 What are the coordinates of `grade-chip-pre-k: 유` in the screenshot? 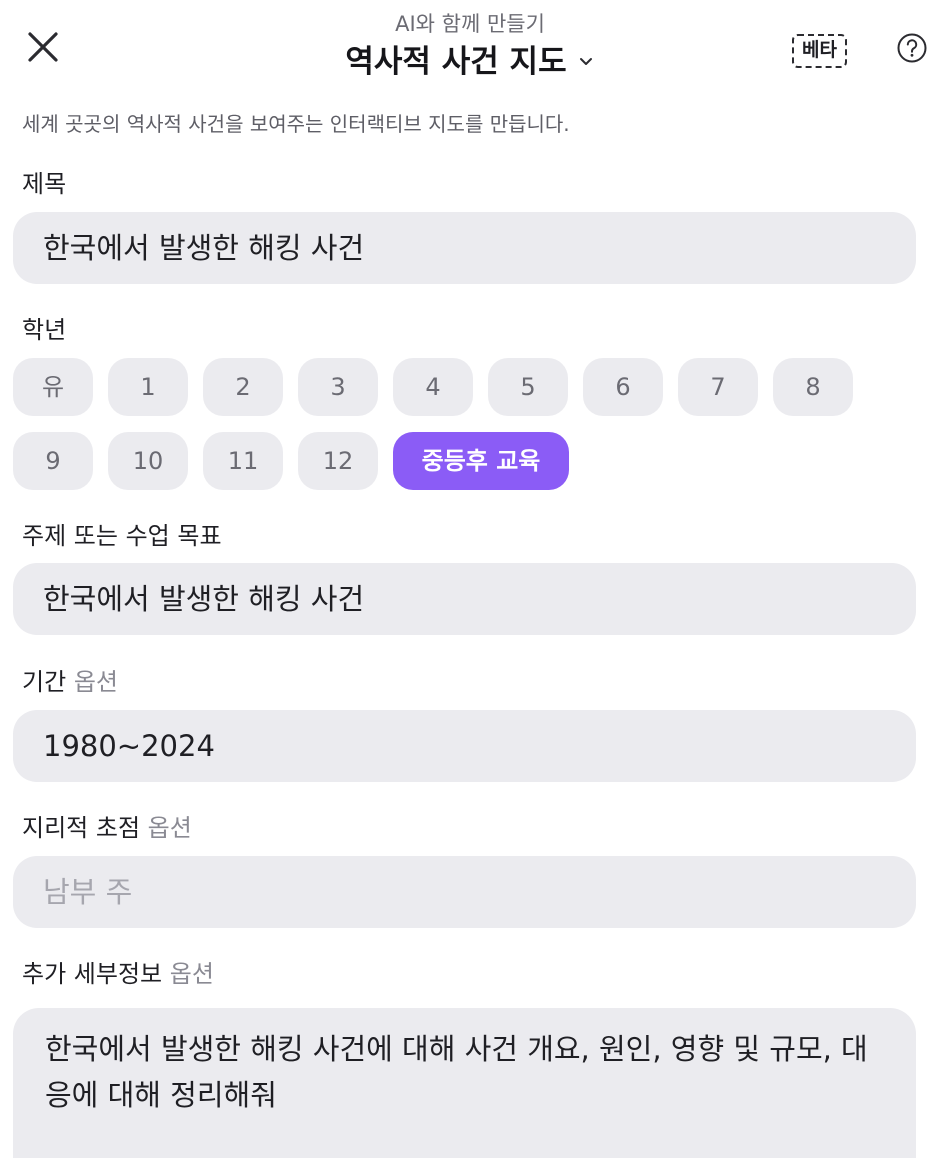 It's located at (53, 387).